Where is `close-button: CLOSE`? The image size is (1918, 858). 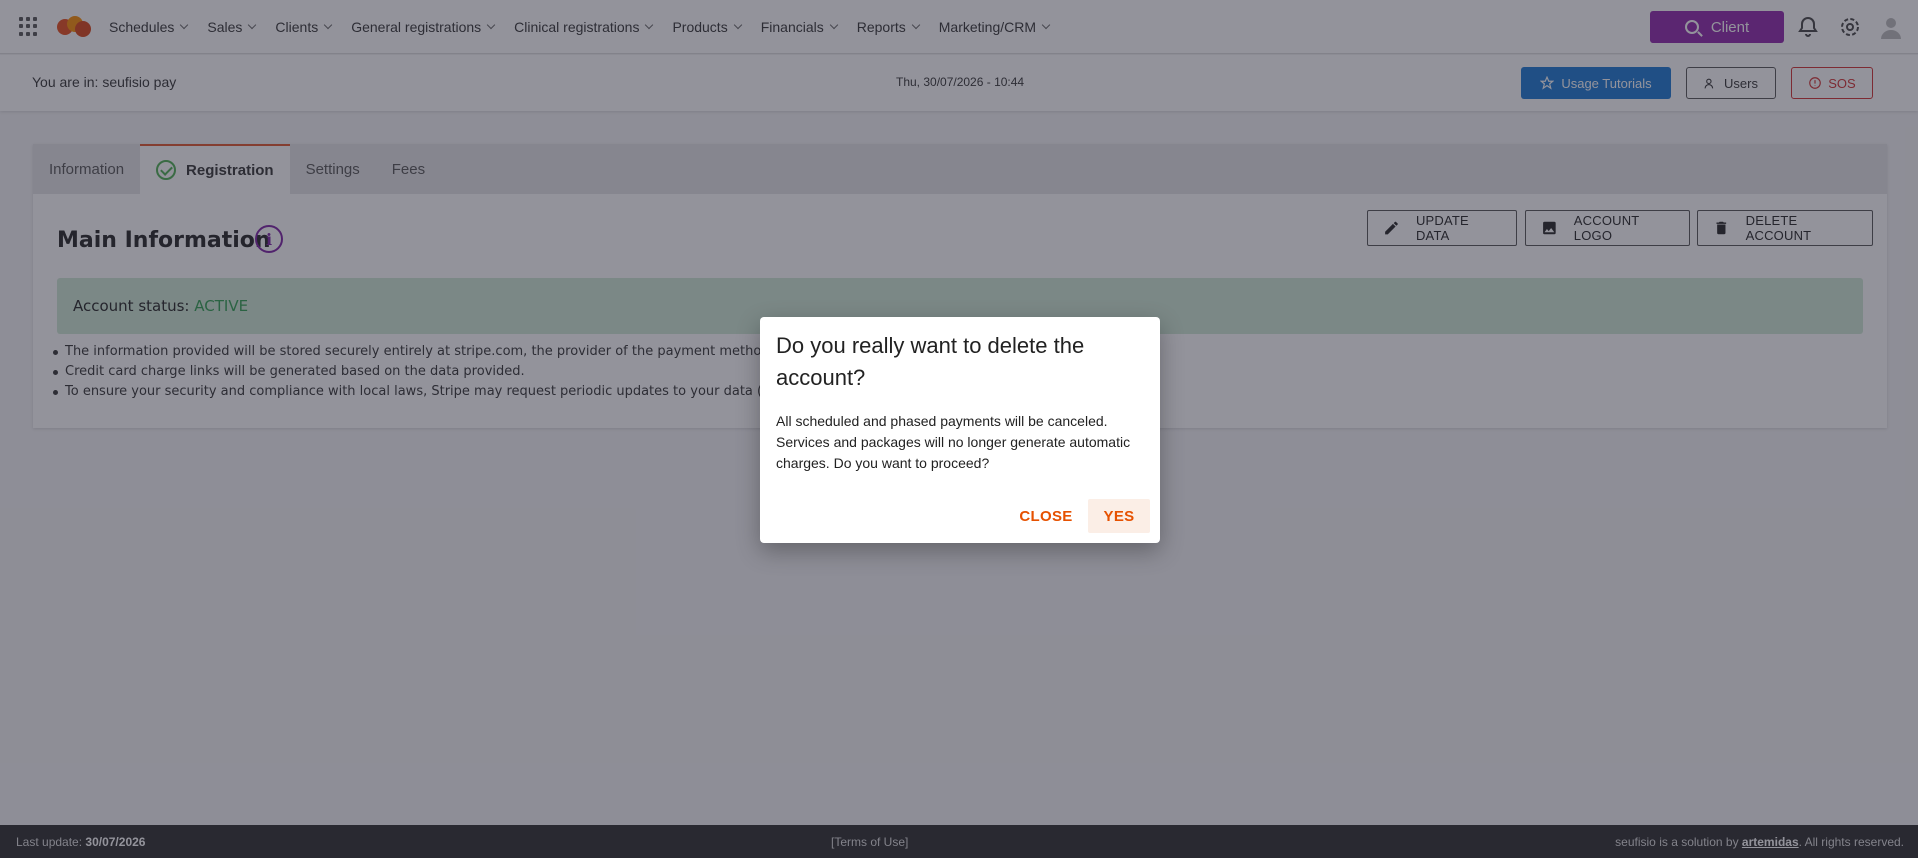
close-button: CLOSE is located at coordinates (1046, 516).